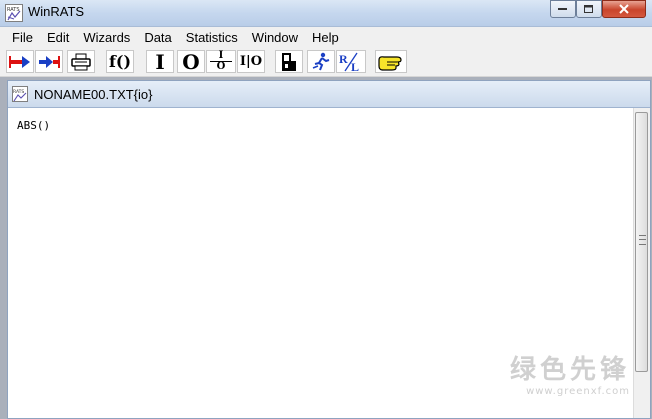 This screenshot has width=652, height=419. I want to click on input-button-label: I, so click(160, 61).